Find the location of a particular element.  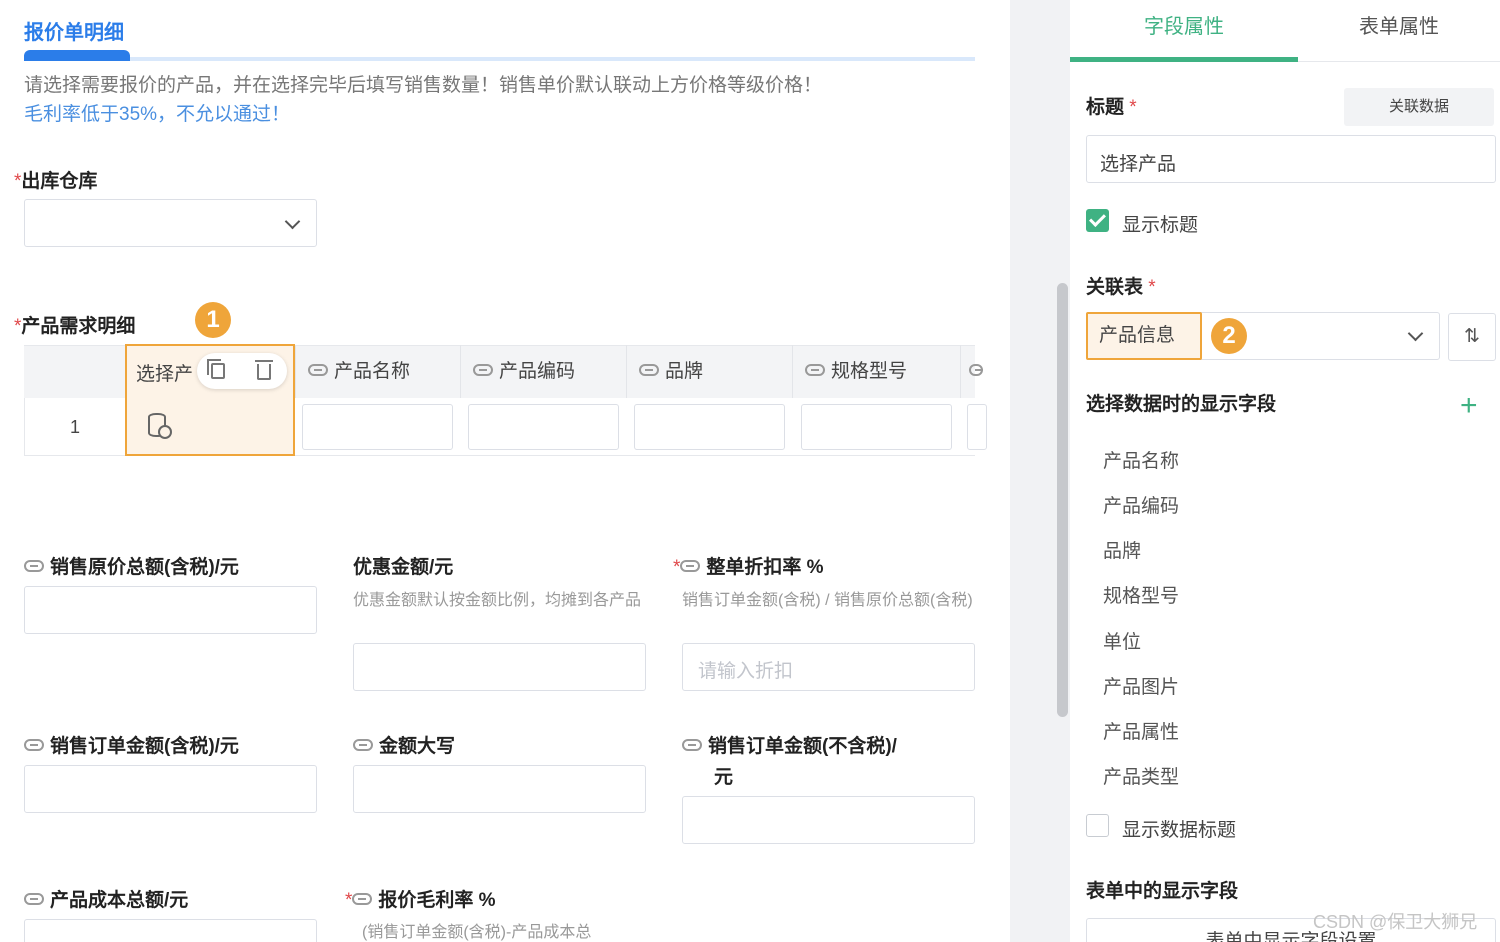

step-badge-1: 1 is located at coordinates (213, 320).